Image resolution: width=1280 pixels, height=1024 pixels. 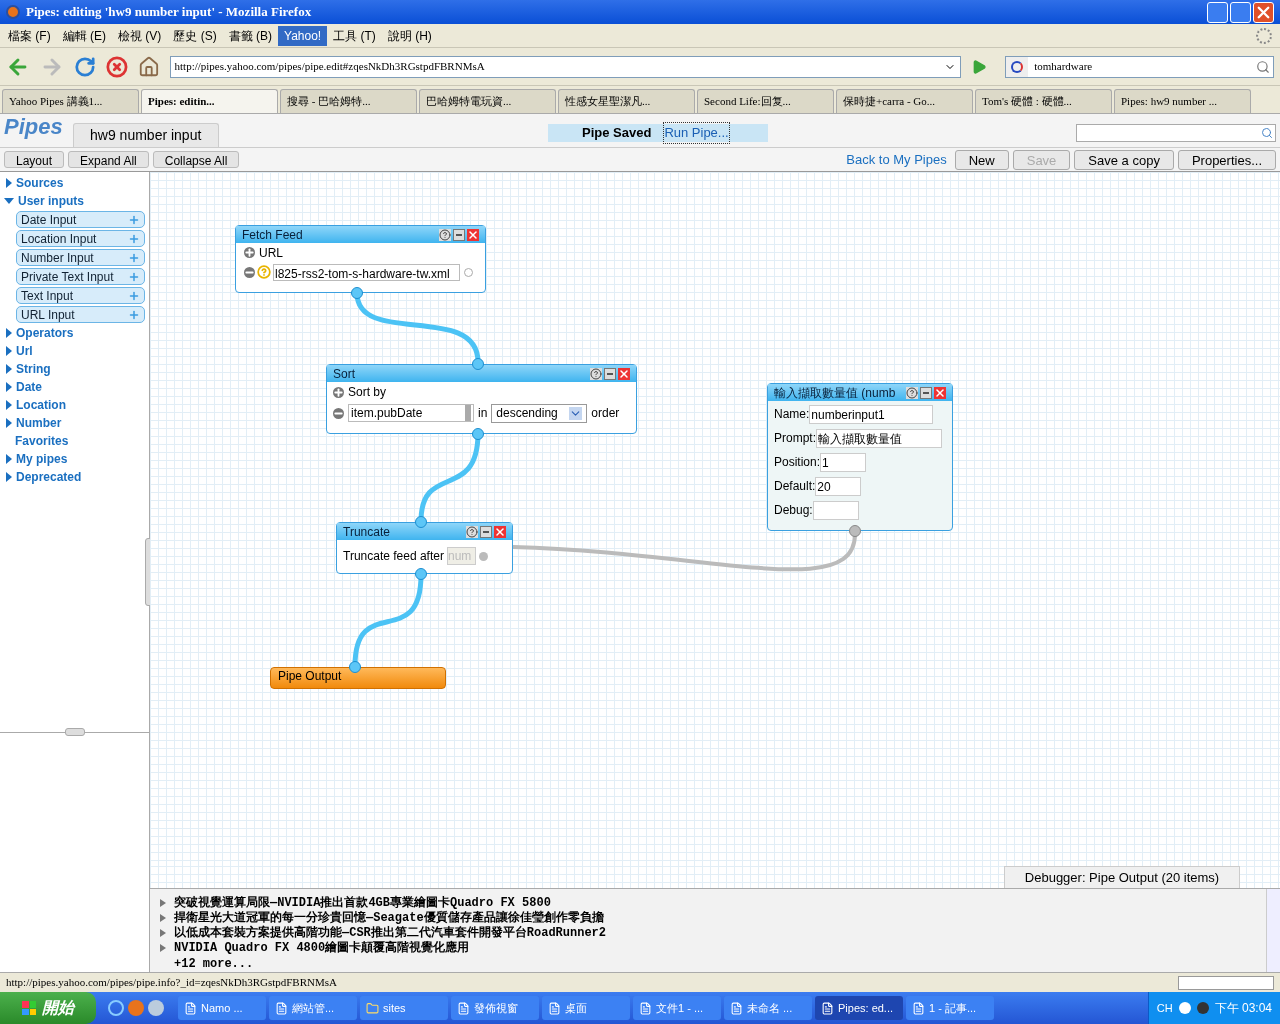 I want to click on home-icon, so click(x=148, y=66).